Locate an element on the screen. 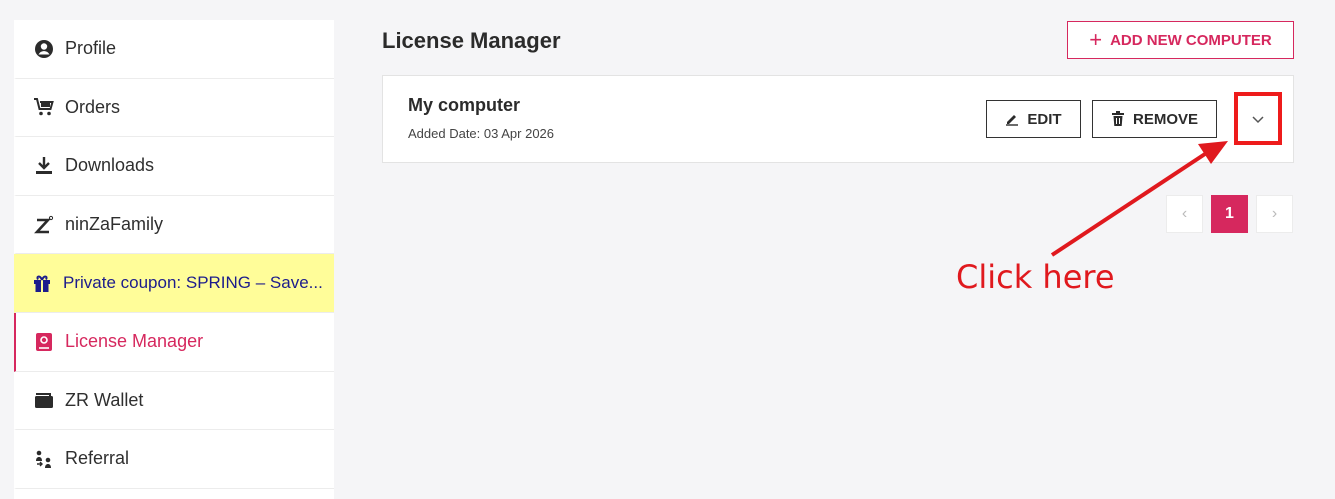 The height and width of the screenshot is (499, 1335). plus-icon: + is located at coordinates (1096, 39).